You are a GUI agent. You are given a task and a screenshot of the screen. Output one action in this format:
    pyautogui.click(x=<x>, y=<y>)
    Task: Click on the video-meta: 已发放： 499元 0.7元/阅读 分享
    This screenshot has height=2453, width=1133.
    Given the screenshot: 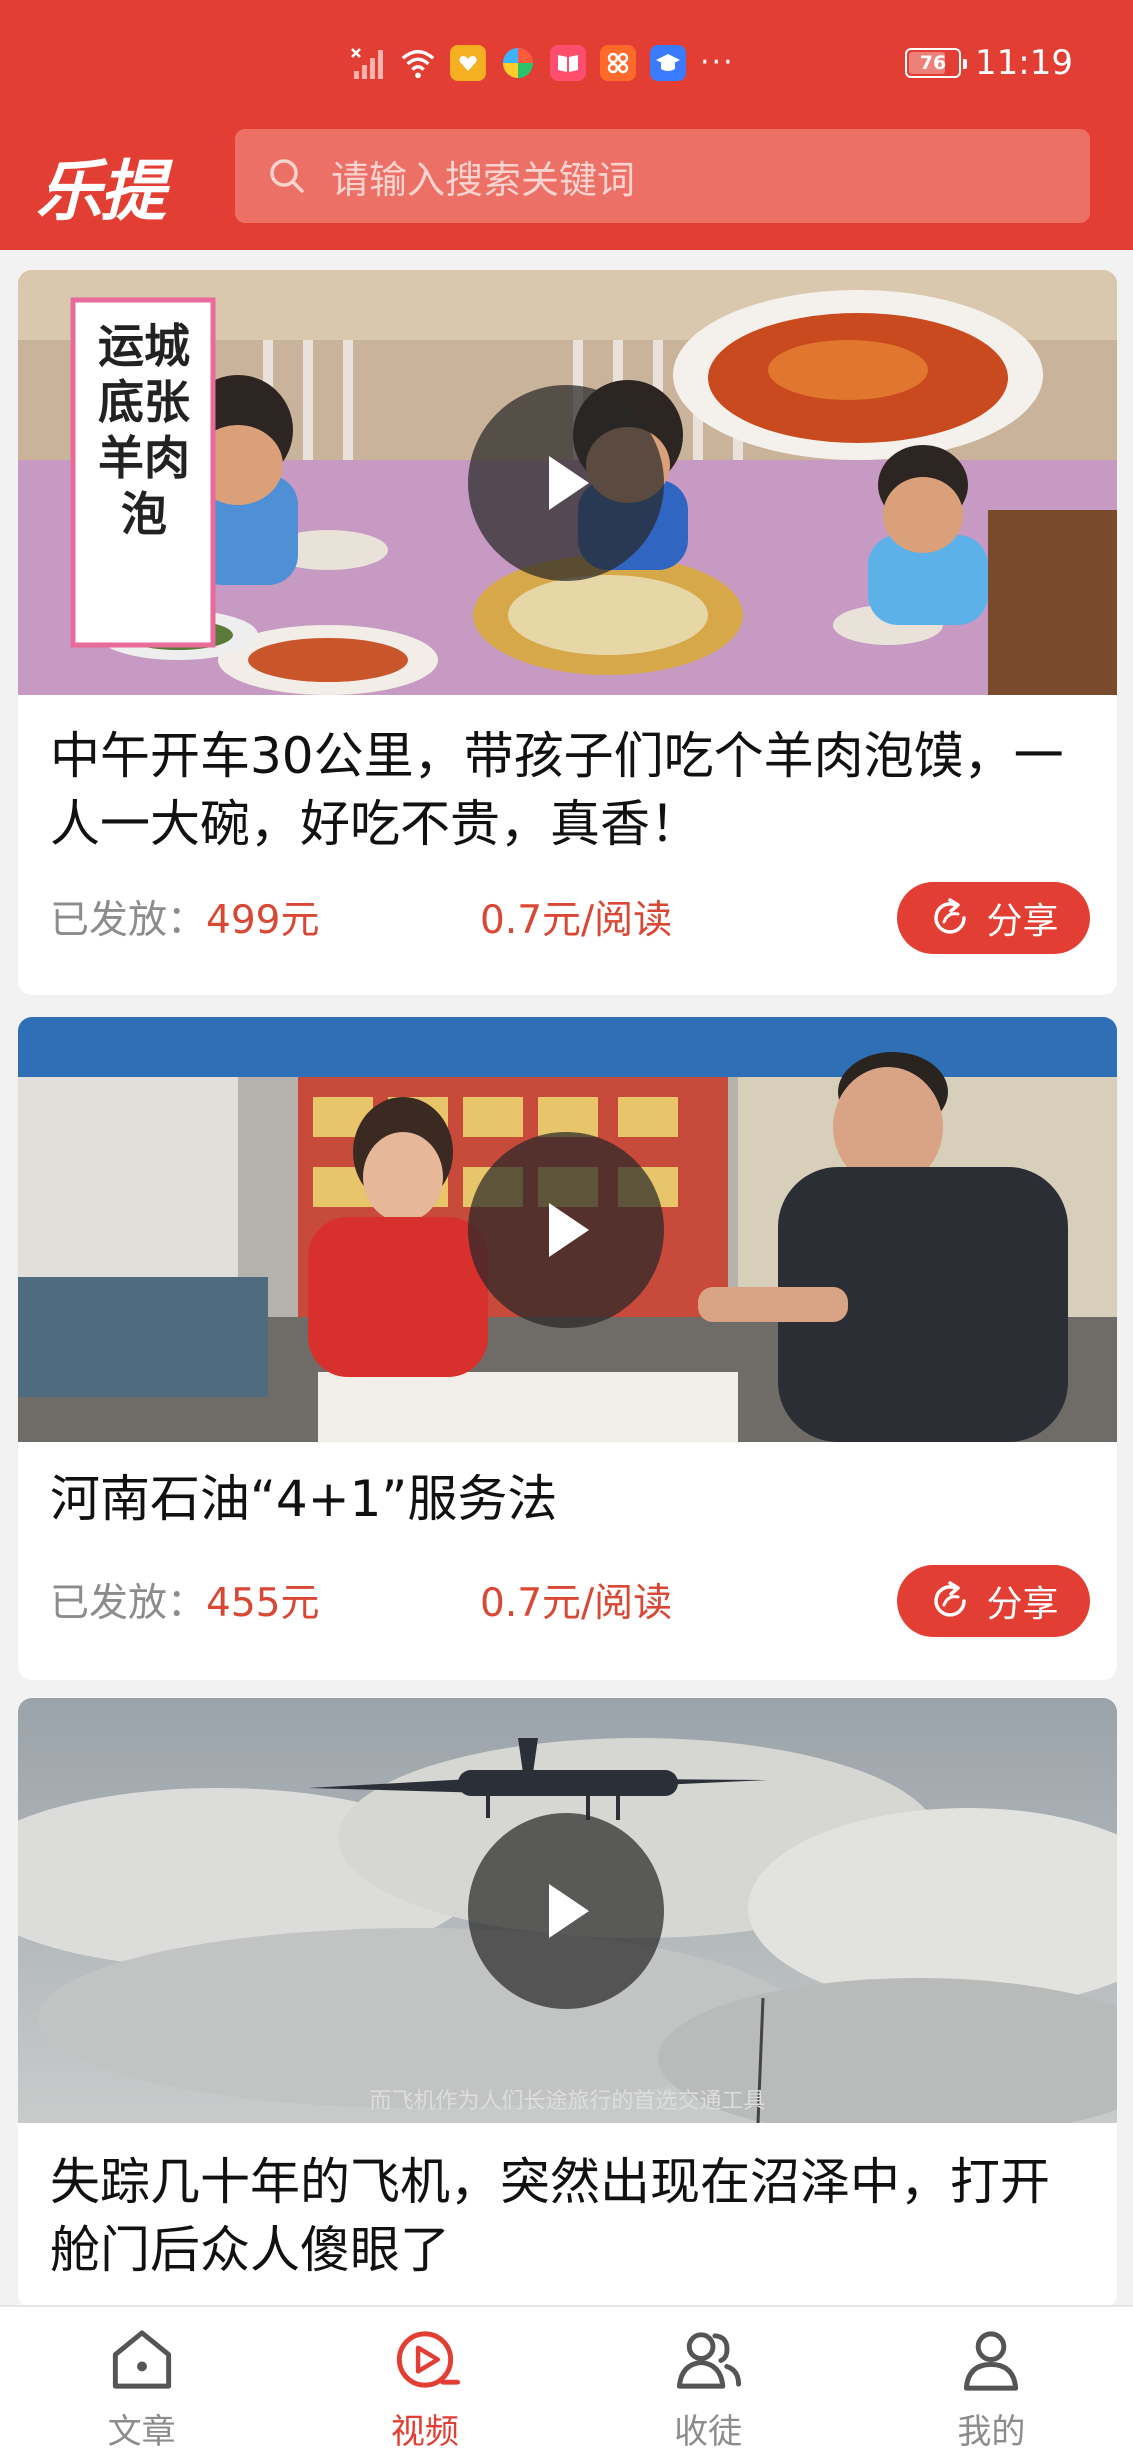 What is the action you would take?
    pyautogui.click(x=570, y=918)
    